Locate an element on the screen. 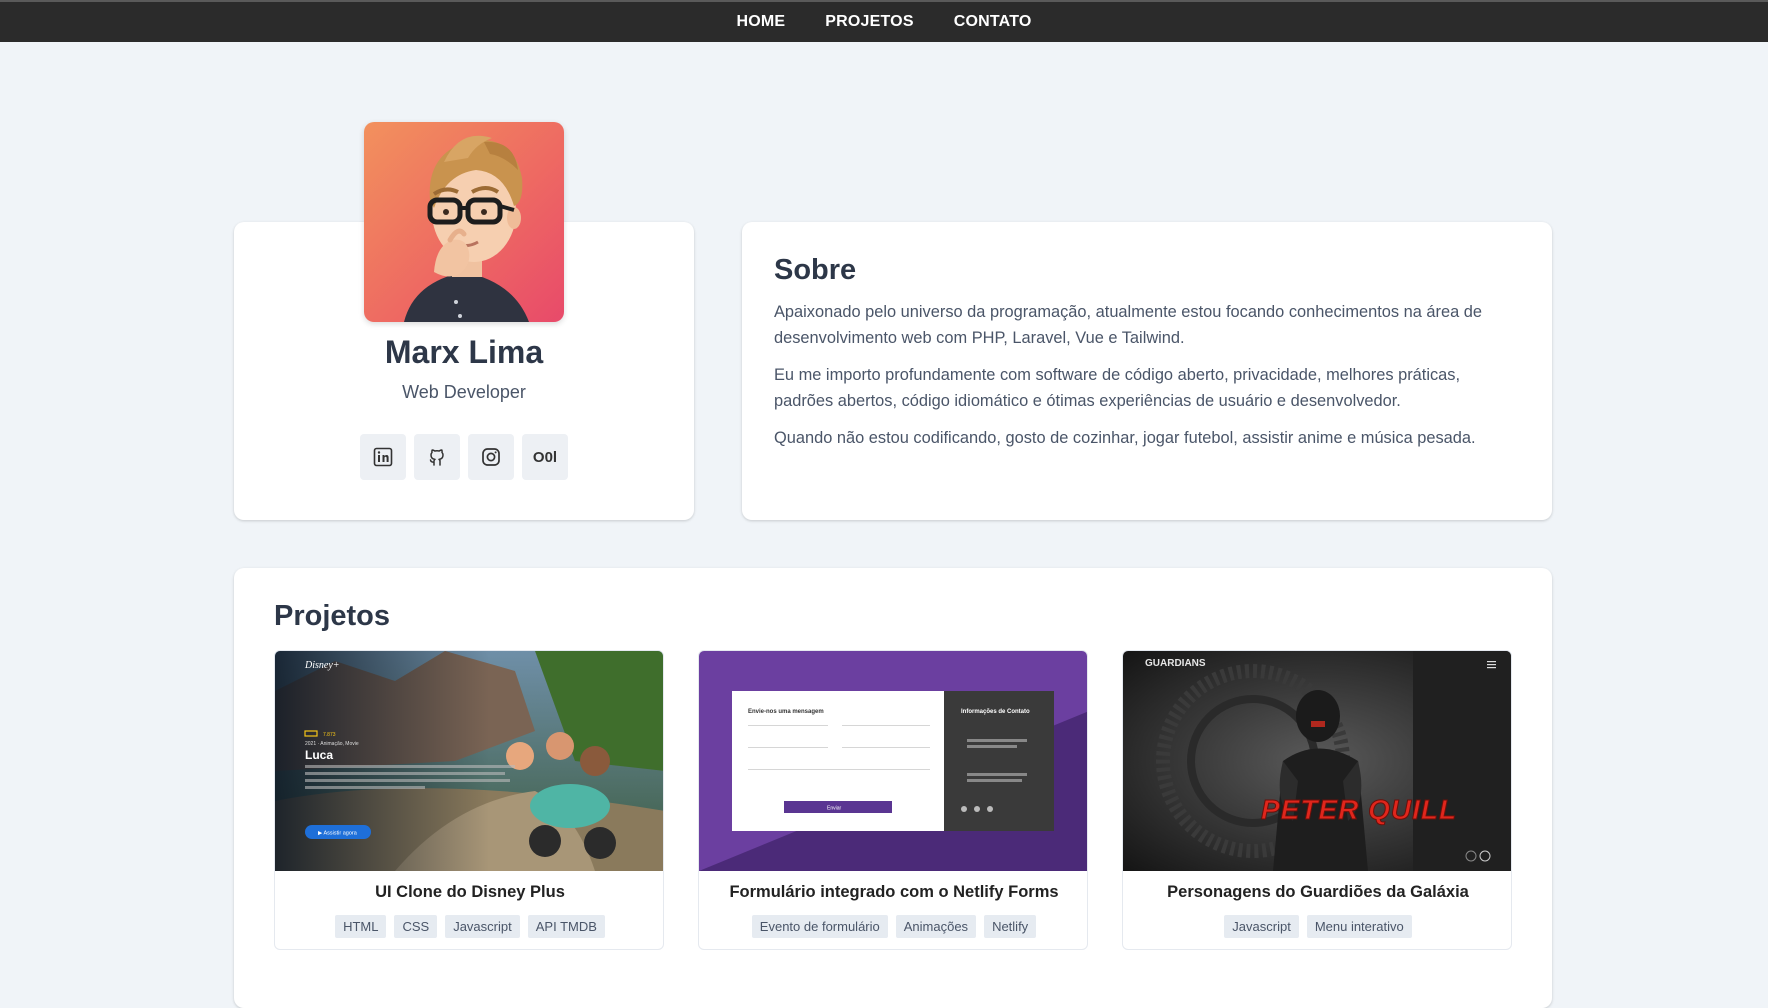 The image size is (1768, 1008). project-tags: Evento de formulário Animações Netlify is located at coordinates (893, 926).